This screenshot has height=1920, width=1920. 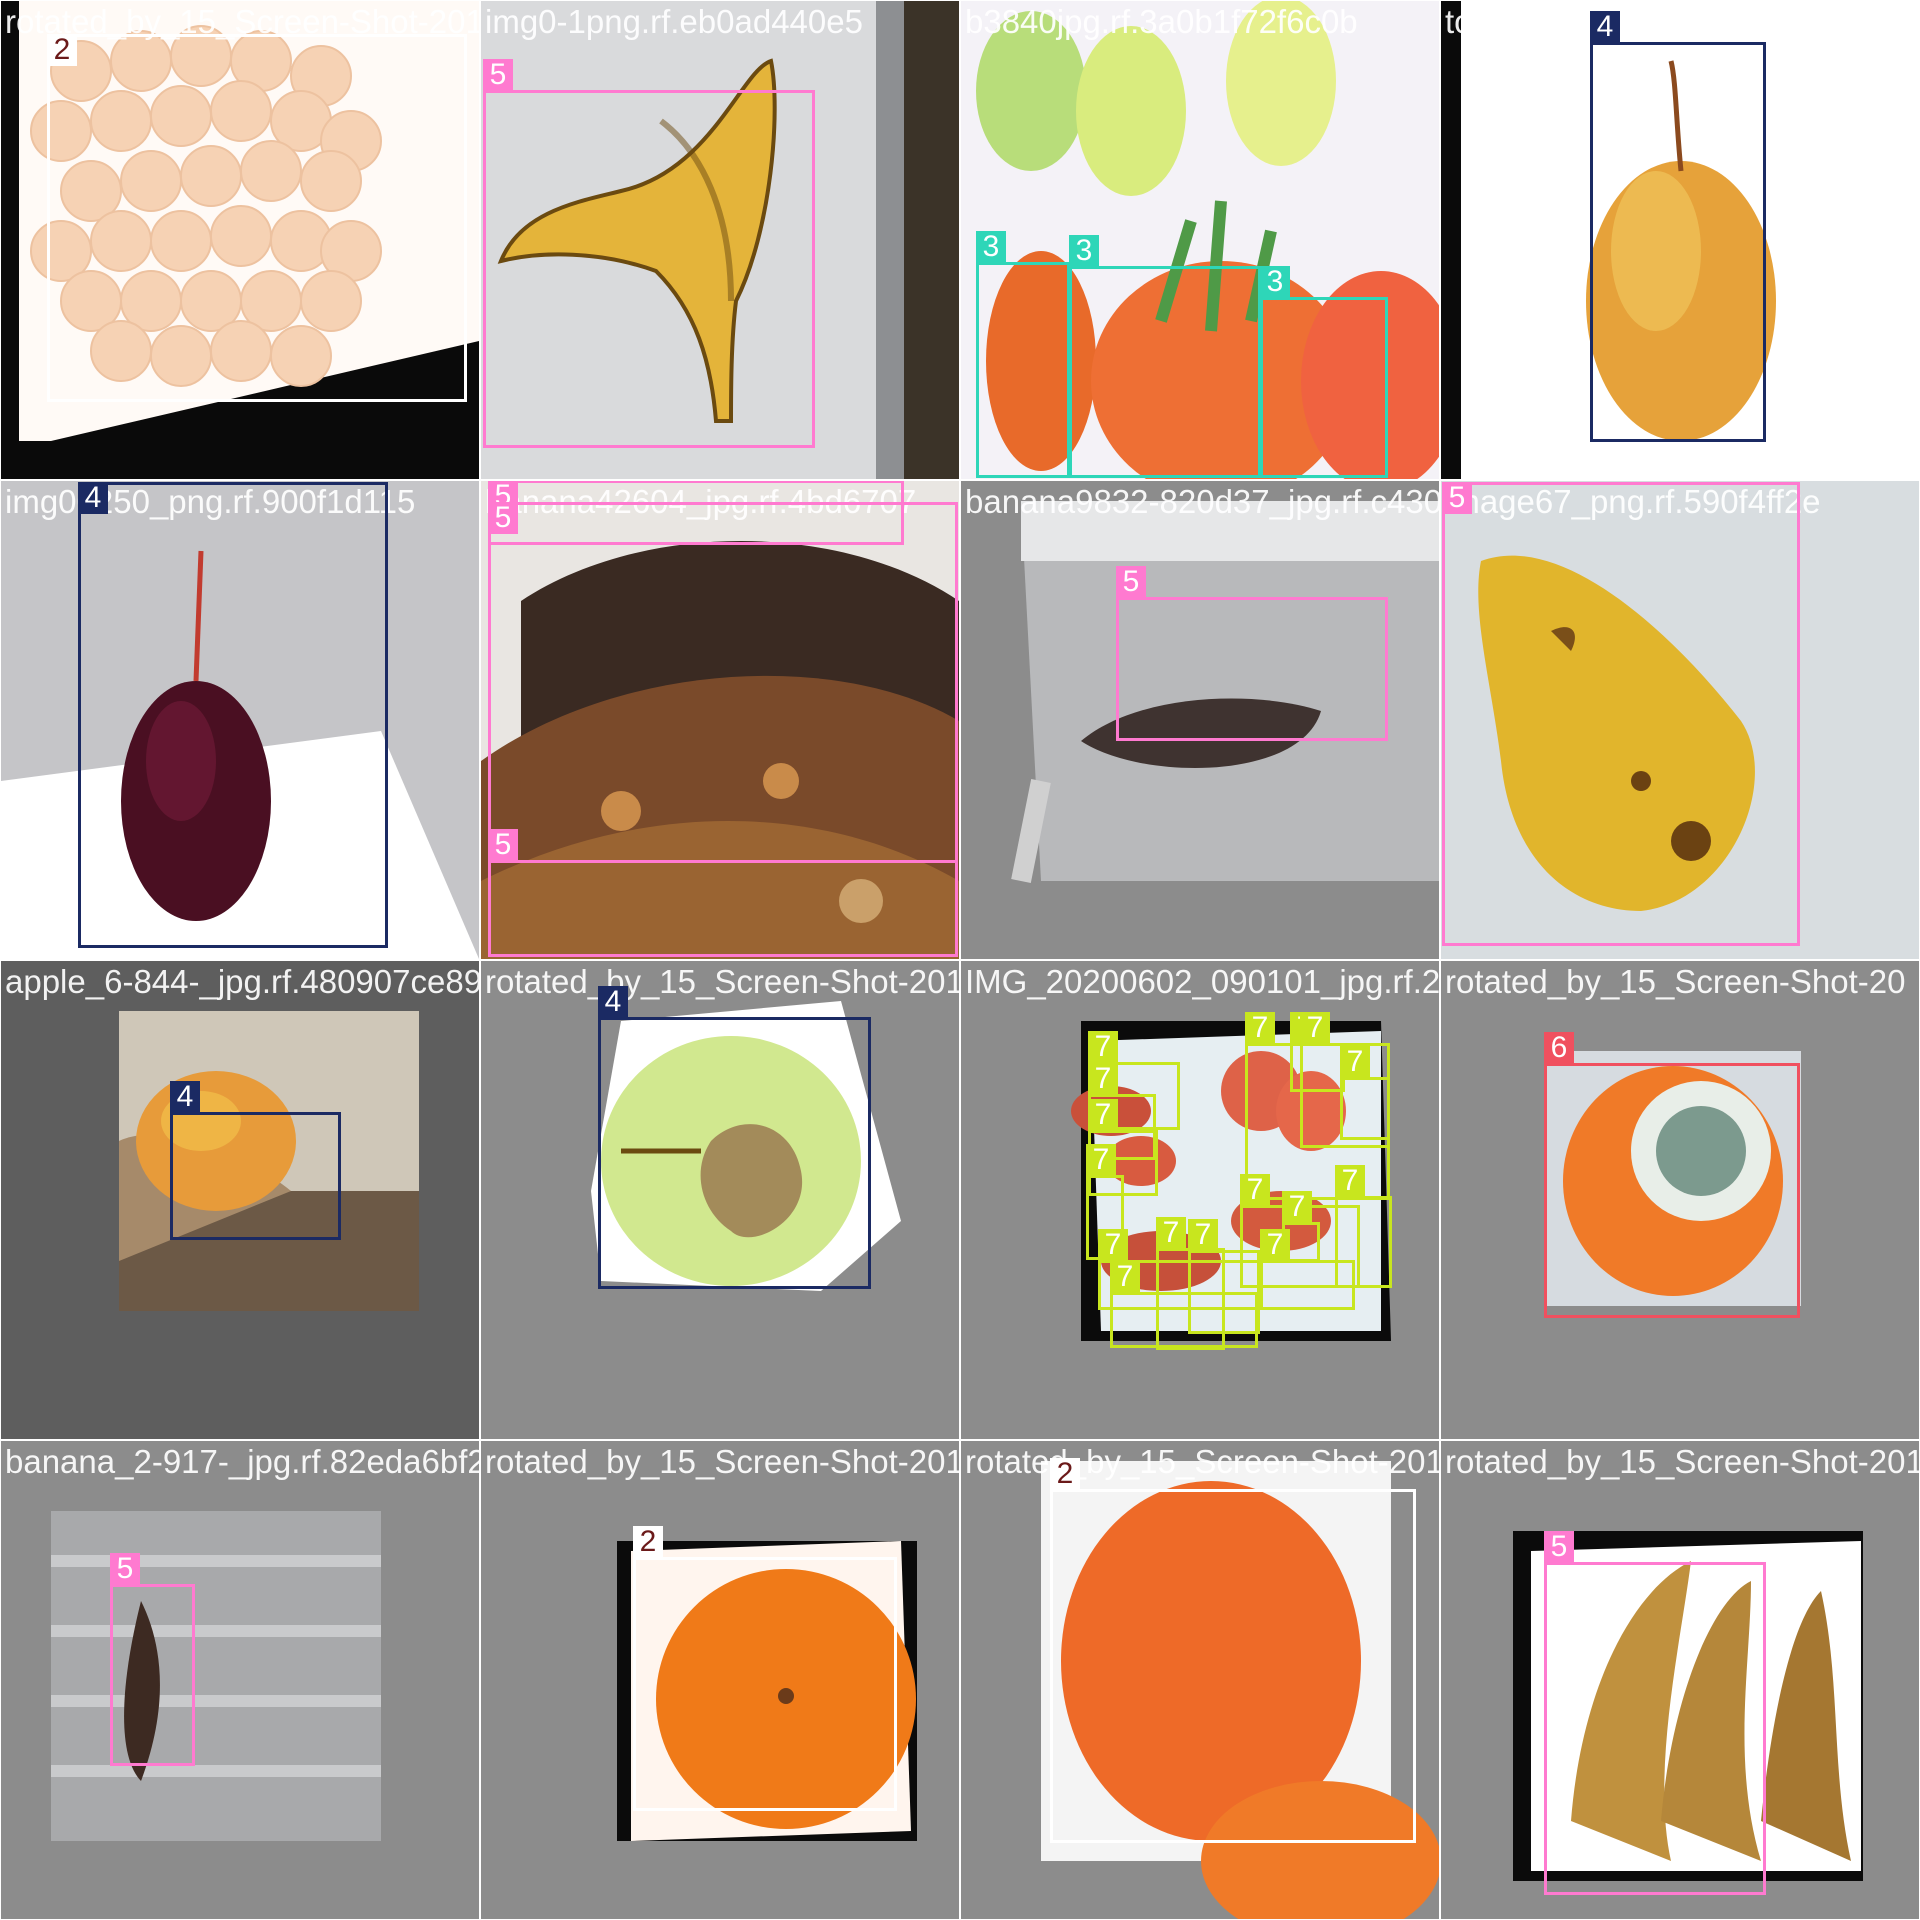 What do you see at coordinates (242, 1461) in the screenshot?
I see `tile-filename-caption: banana_2-917-_jpg.rf.82eda6bf2e4d5ec15f0` at bounding box center [242, 1461].